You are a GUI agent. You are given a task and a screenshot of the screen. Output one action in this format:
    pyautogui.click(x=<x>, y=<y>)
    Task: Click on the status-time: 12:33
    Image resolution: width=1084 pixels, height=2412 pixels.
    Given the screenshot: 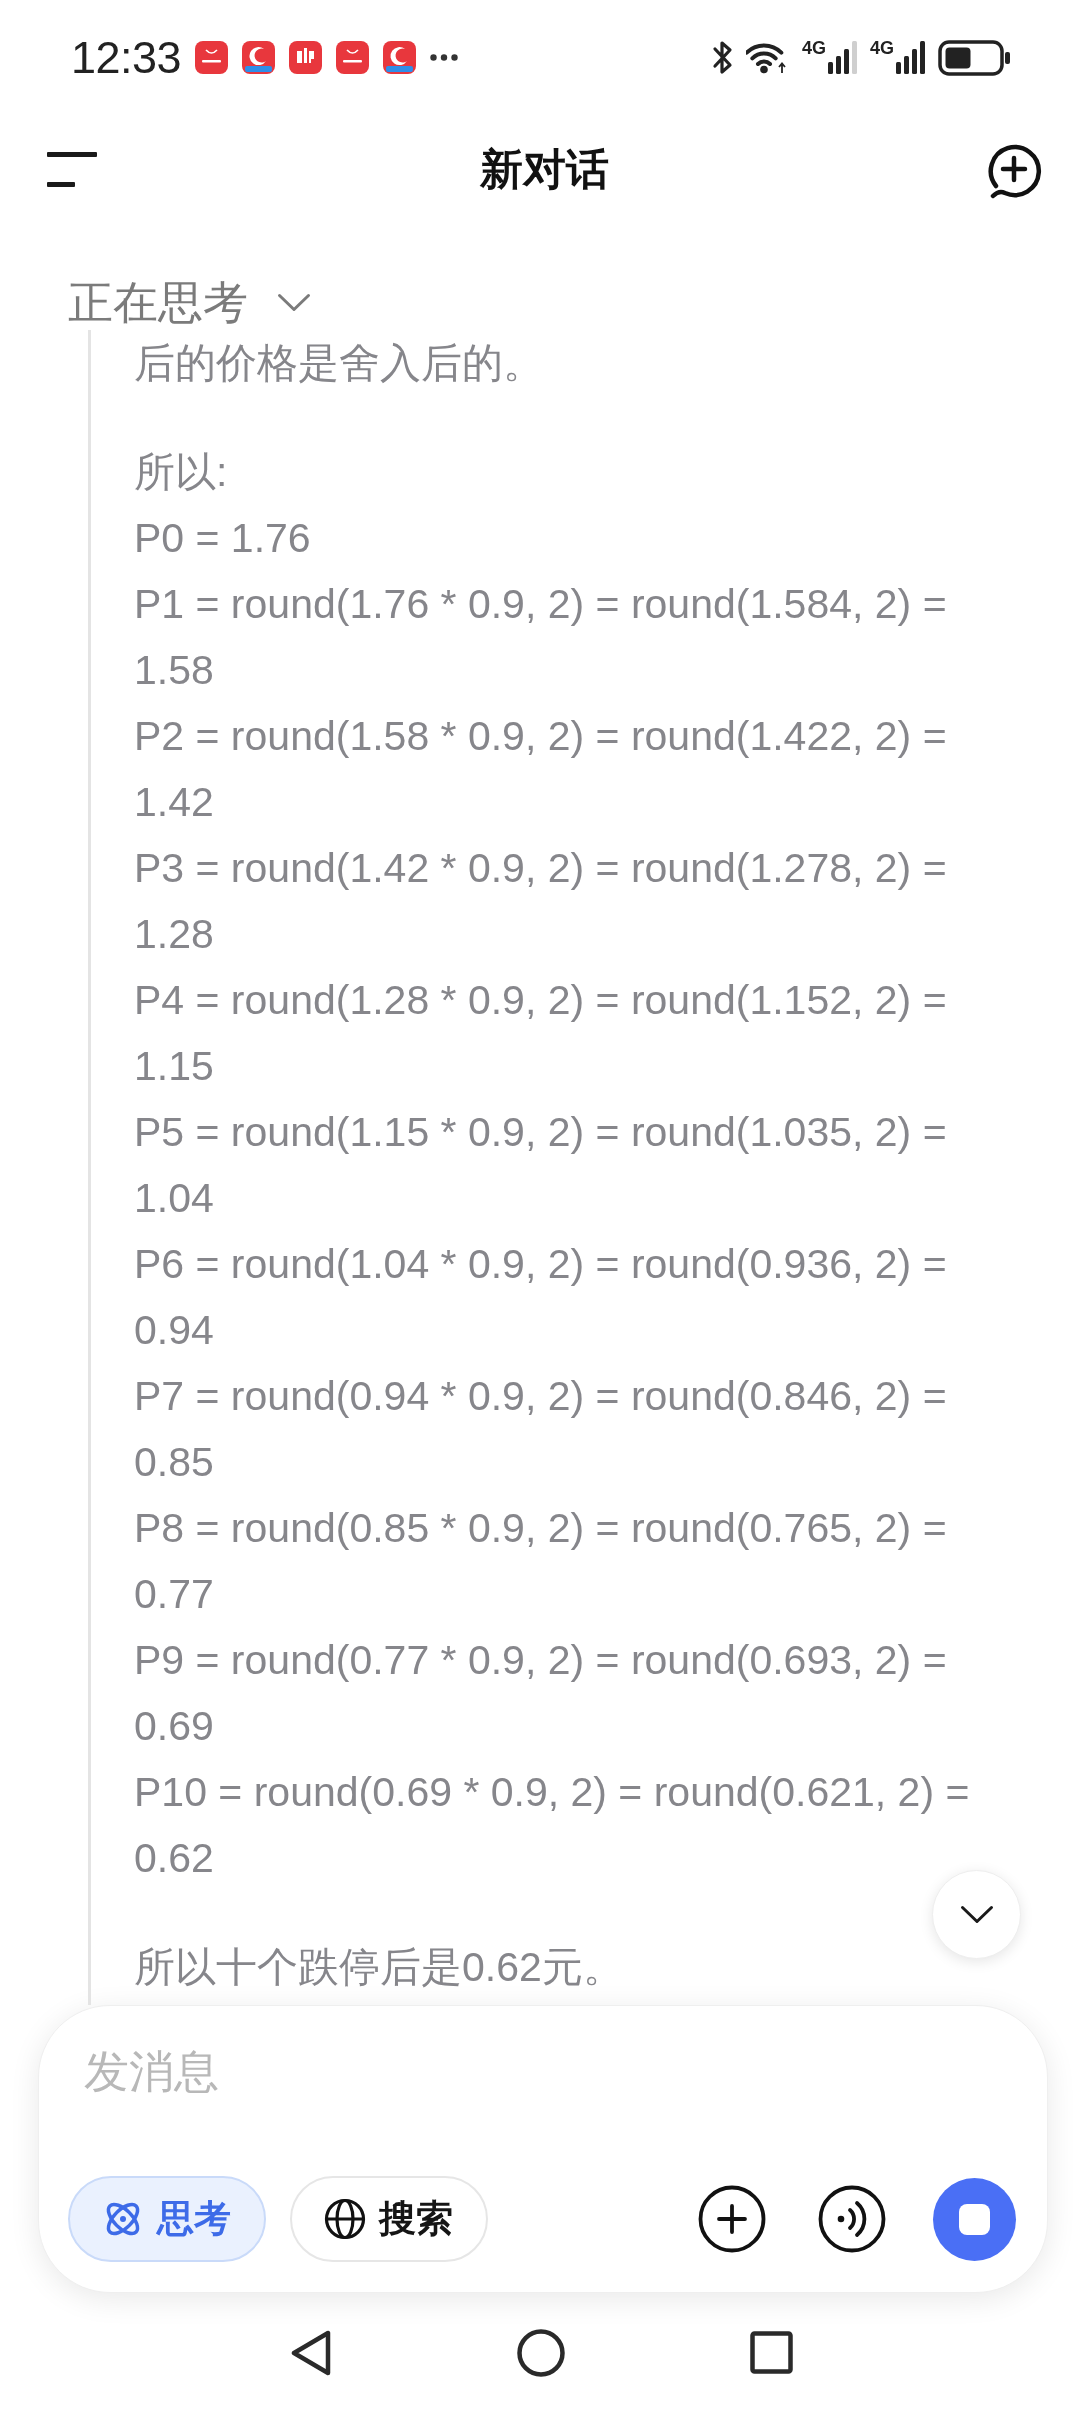 What is the action you would take?
    pyautogui.click(x=126, y=57)
    